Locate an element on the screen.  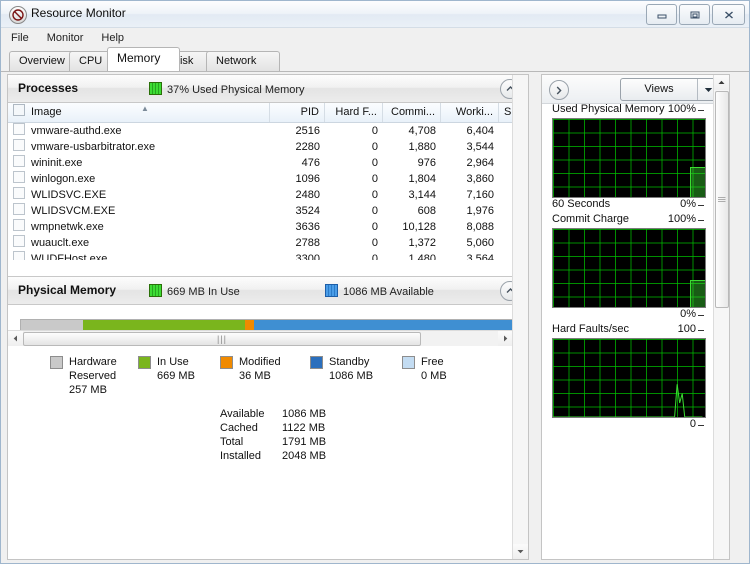
scroll-left-arrow-icon is located at coordinates (15, 338).